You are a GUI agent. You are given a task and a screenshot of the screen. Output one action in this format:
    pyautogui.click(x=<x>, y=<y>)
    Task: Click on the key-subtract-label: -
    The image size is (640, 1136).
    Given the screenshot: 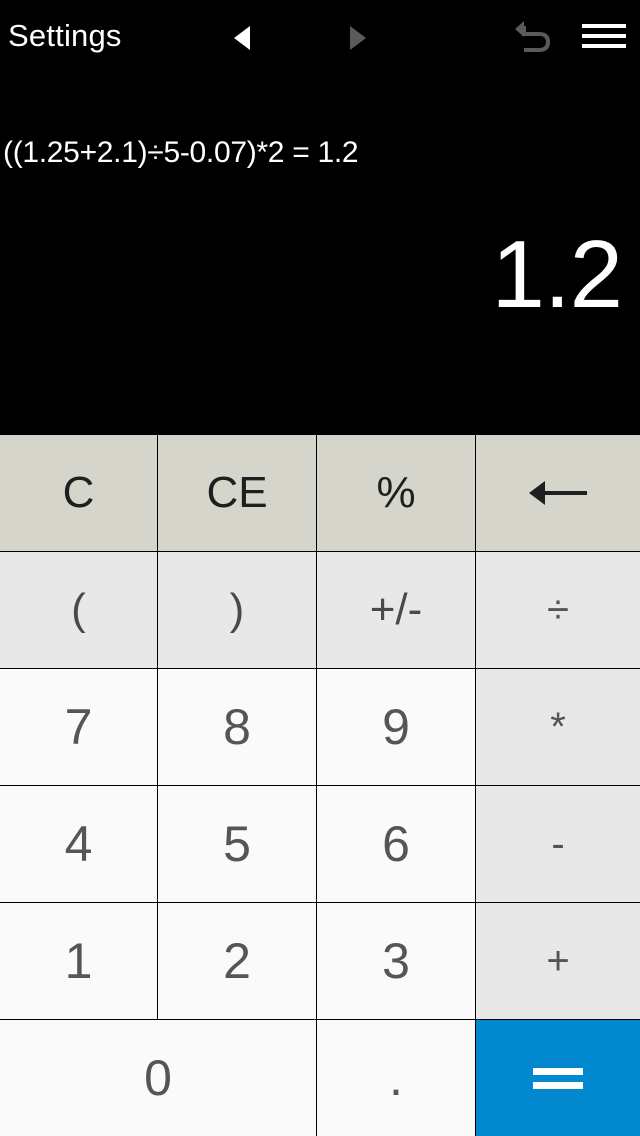 What is the action you would take?
    pyautogui.click(x=558, y=843)
    